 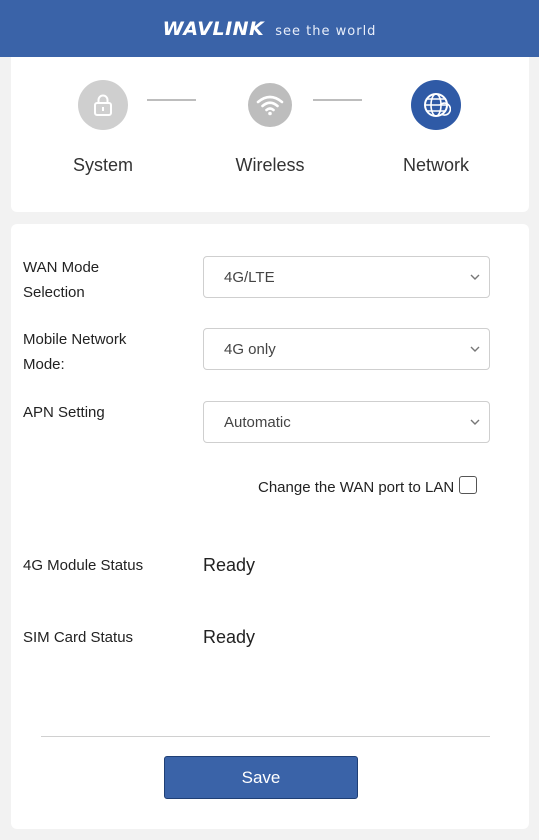 What do you see at coordinates (257, 422) in the screenshot?
I see `apn-setting-value: Automatic` at bounding box center [257, 422].